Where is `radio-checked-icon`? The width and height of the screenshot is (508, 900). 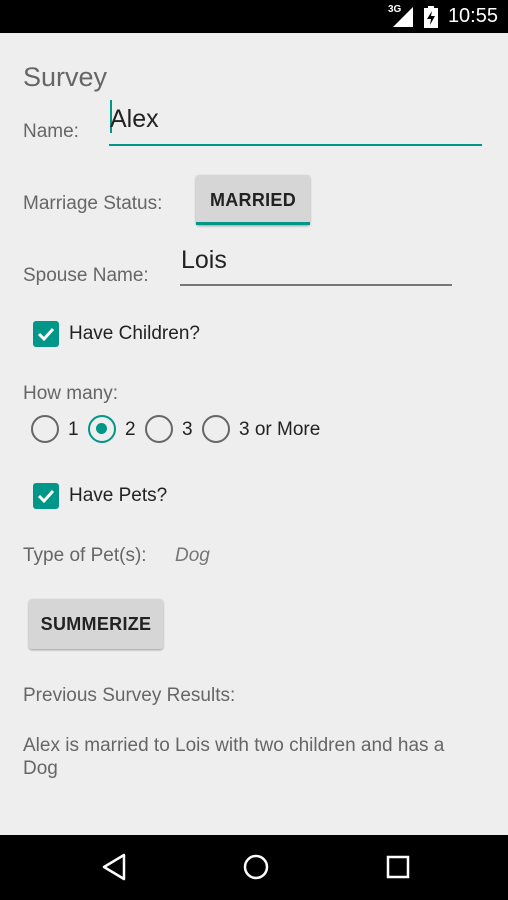 radio-checked-icon is located at coordinates (102, 429).